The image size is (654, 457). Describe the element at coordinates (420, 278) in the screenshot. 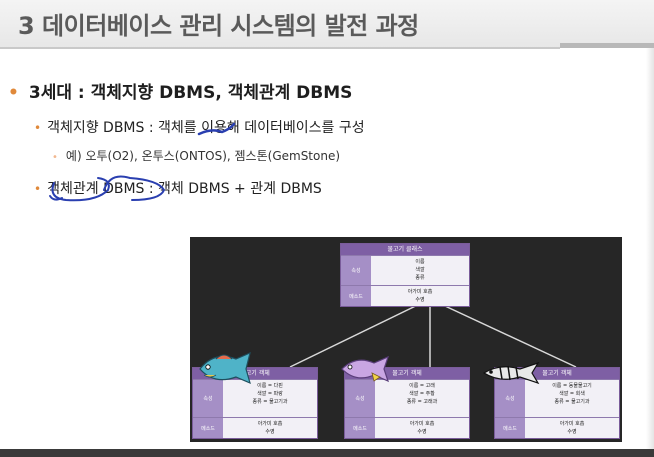

I see `attr: 종류` at that location.